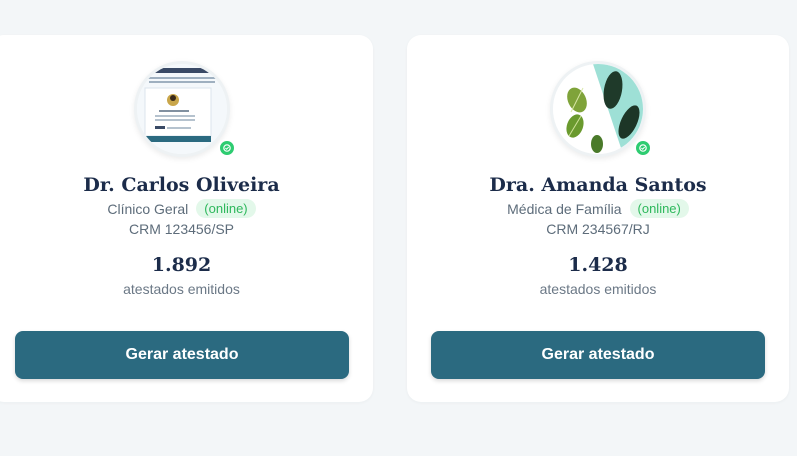  What do you see at coordinates (598, 109) in the screenshot?
I see `leaves-photo-avatar` at bounding box center [598, 109].